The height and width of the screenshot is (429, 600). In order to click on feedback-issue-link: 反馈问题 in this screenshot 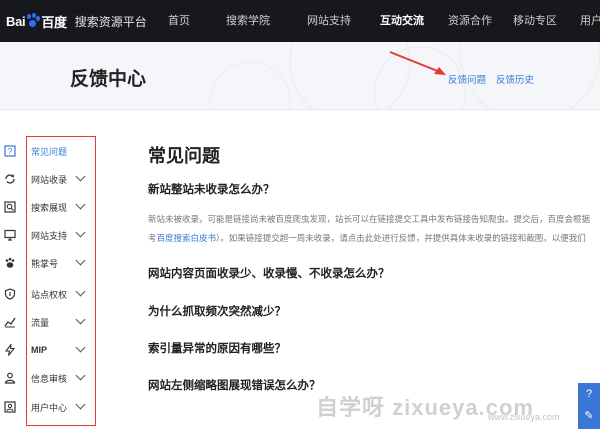, I will do `click(467, 79)`.